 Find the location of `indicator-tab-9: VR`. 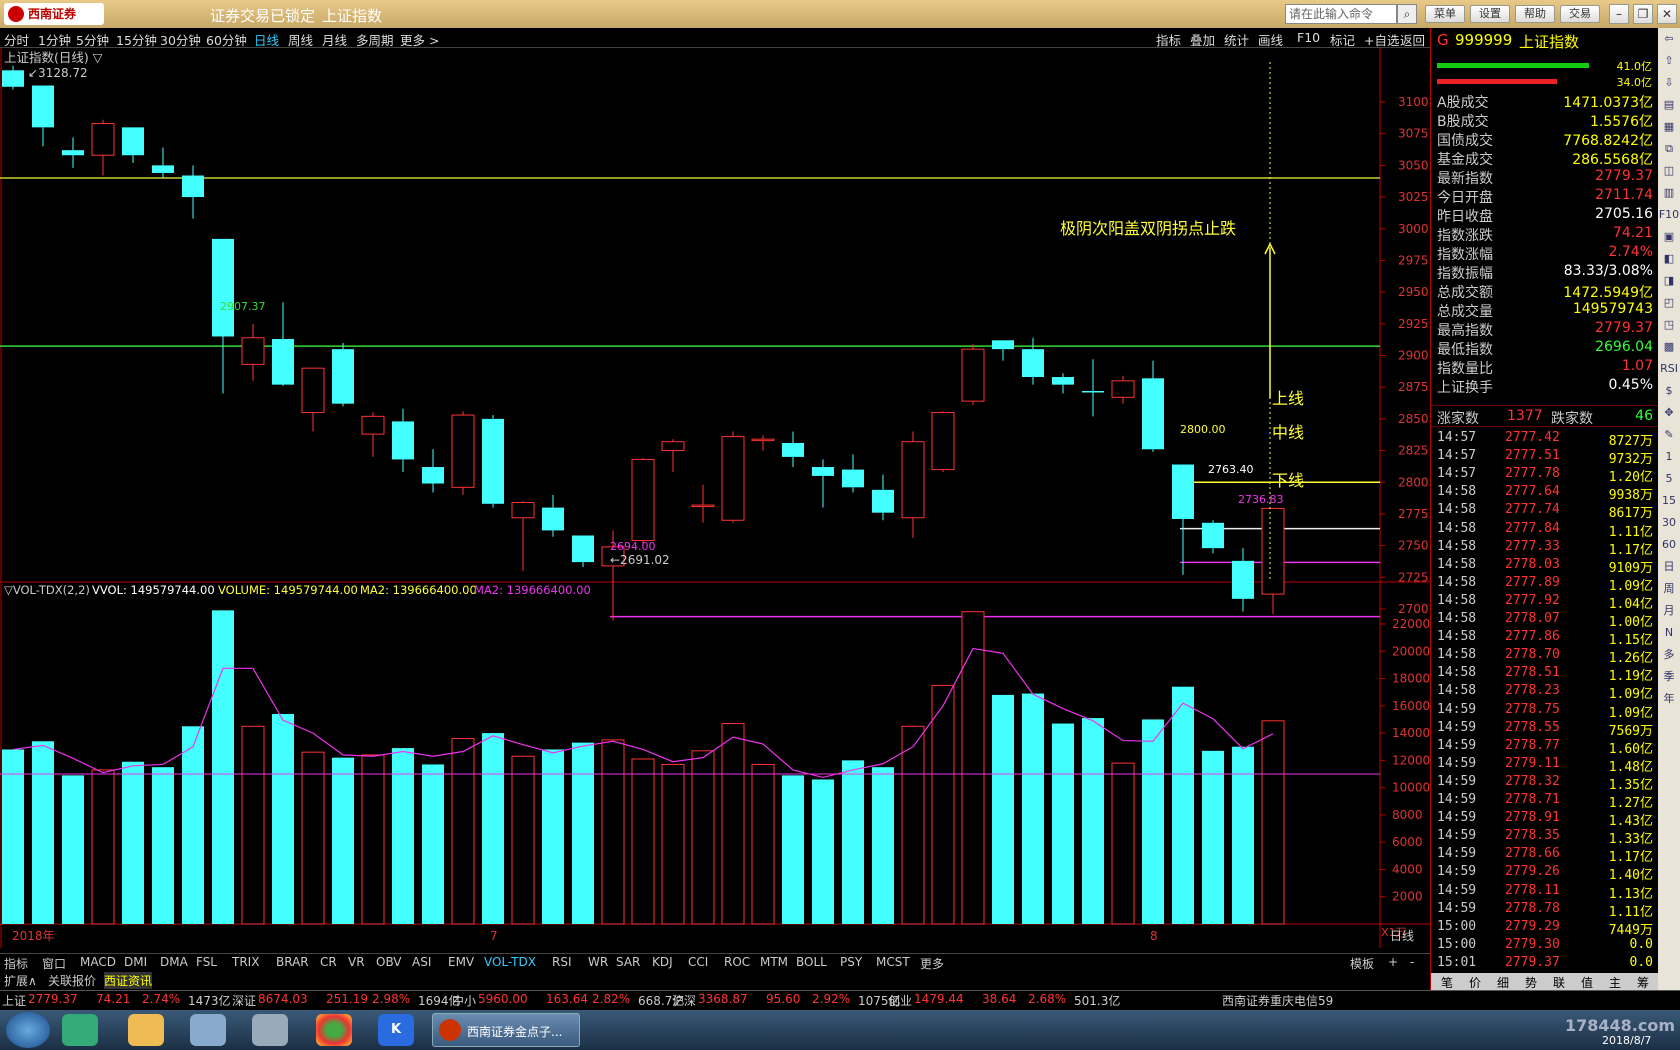

indicator-tab-9: VR is located at coordinates (356, 962).